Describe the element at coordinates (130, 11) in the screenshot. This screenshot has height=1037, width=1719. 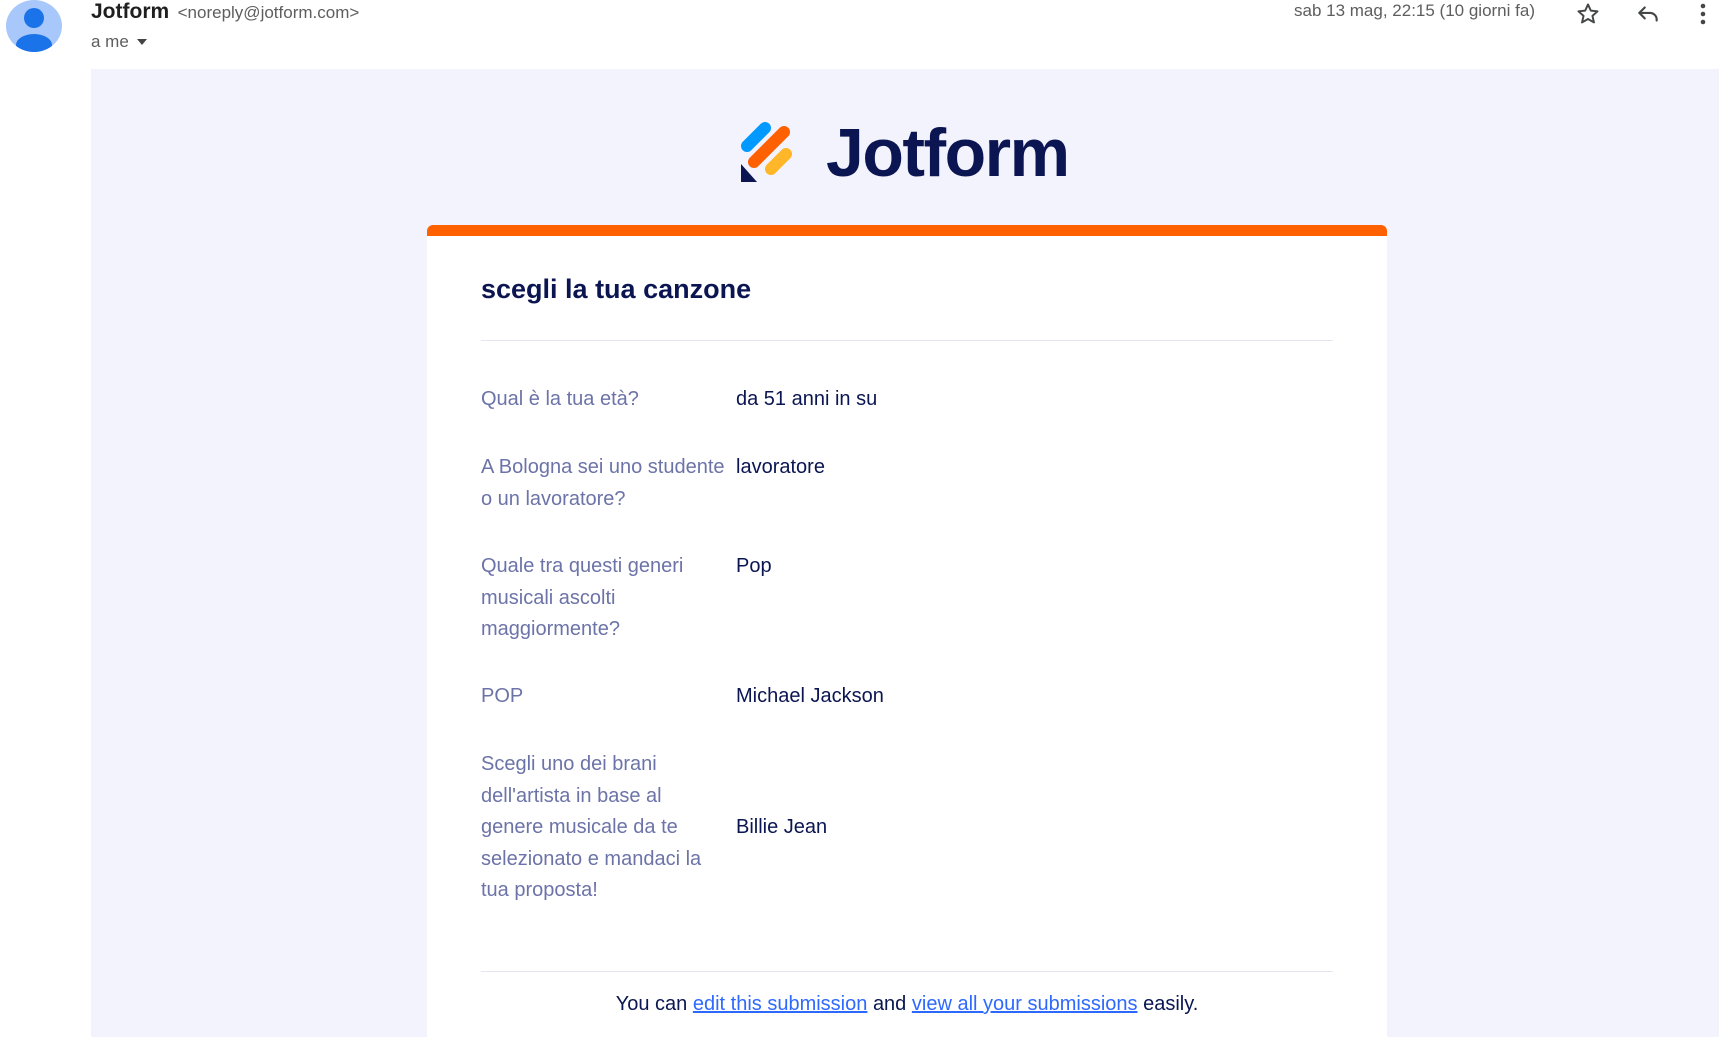
I see `sender-name: Jotform` at that location.